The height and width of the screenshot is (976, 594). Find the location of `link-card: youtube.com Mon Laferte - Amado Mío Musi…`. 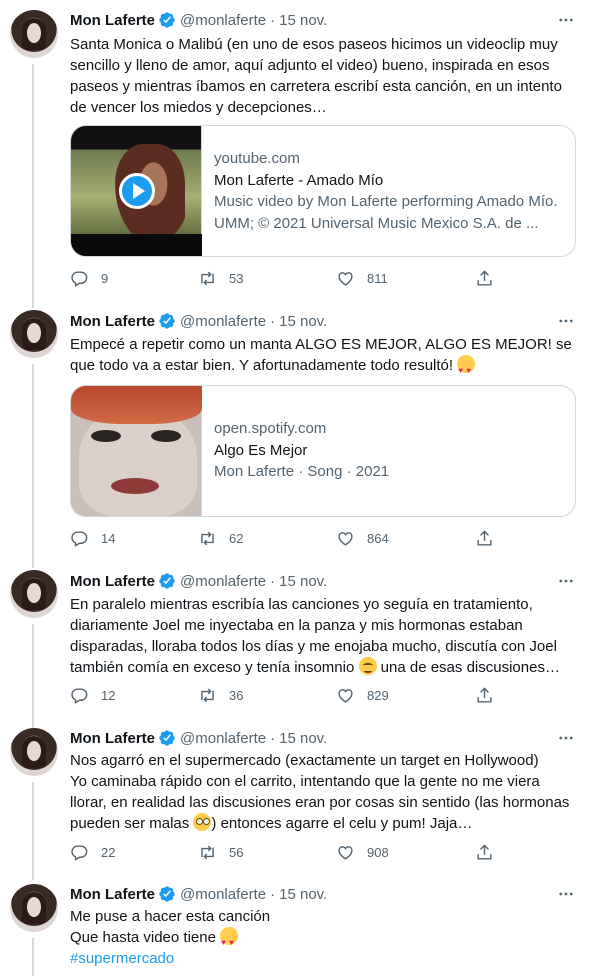

link-card: youtube.com Mon Laferte - Amado Mío Musi… is located at coordinates (323, 191).